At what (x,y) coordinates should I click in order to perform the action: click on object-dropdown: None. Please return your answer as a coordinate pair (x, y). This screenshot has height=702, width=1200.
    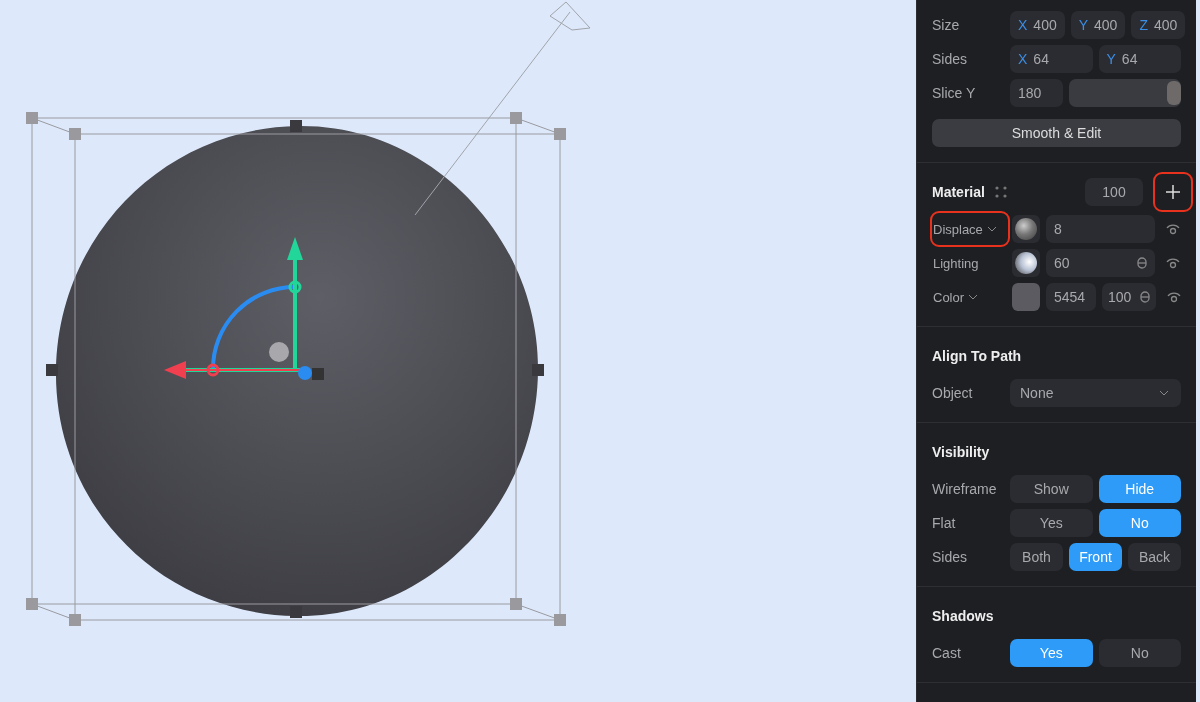
    Looking at the image, I should click on (1095, 393).